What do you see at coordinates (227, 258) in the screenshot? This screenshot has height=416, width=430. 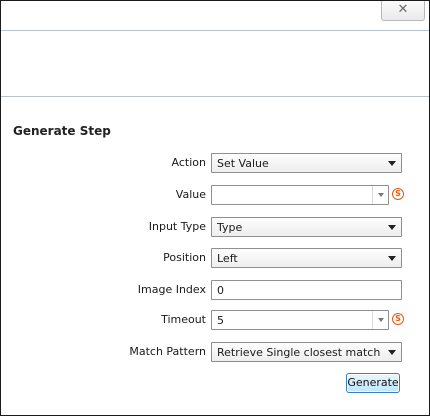 I see `position-value: Left` at bounding box center [227, 258].